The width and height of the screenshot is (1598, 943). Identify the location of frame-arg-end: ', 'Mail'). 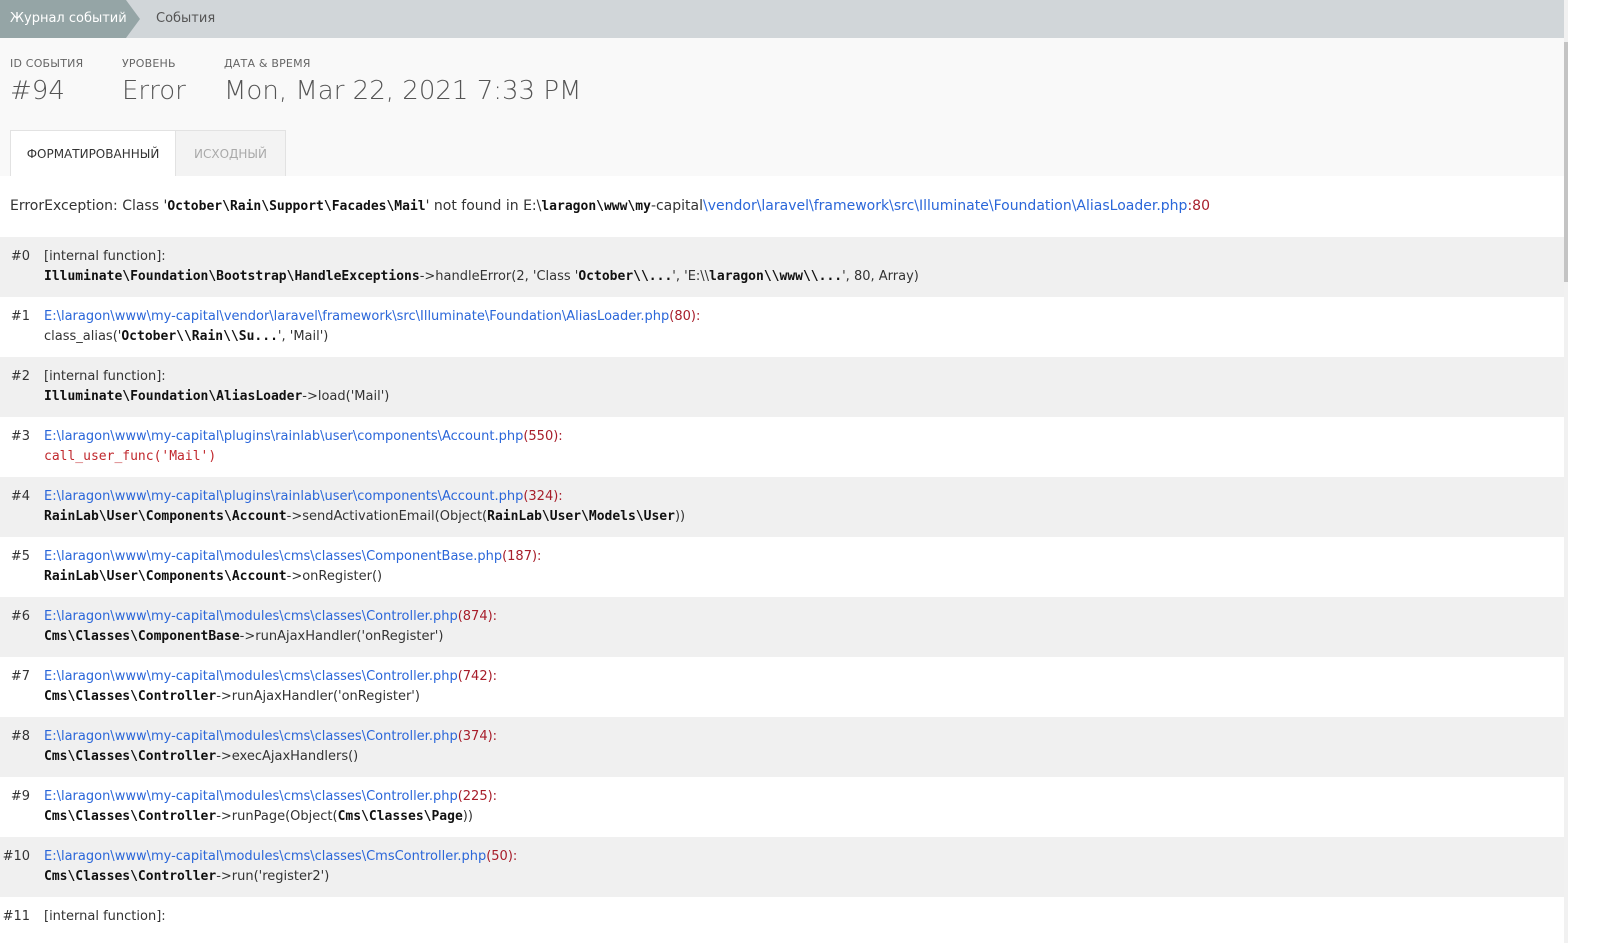
(303, 336).